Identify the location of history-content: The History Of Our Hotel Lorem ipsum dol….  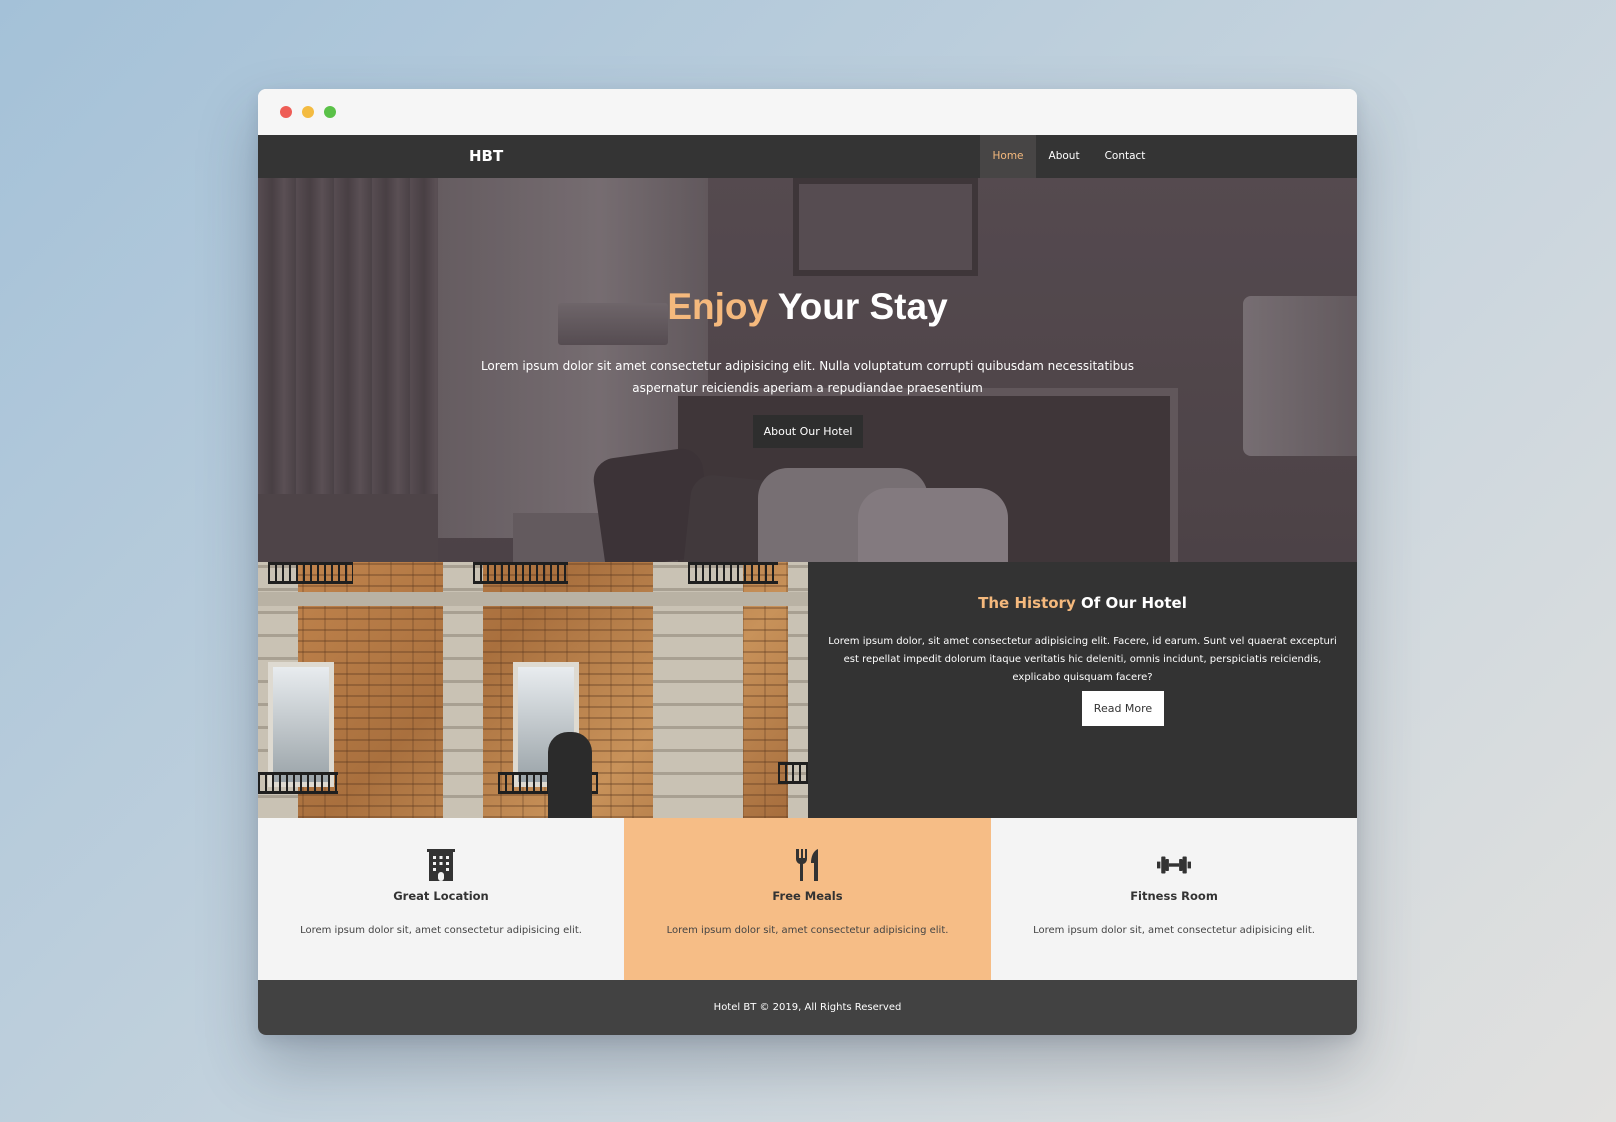
(1082, 690).